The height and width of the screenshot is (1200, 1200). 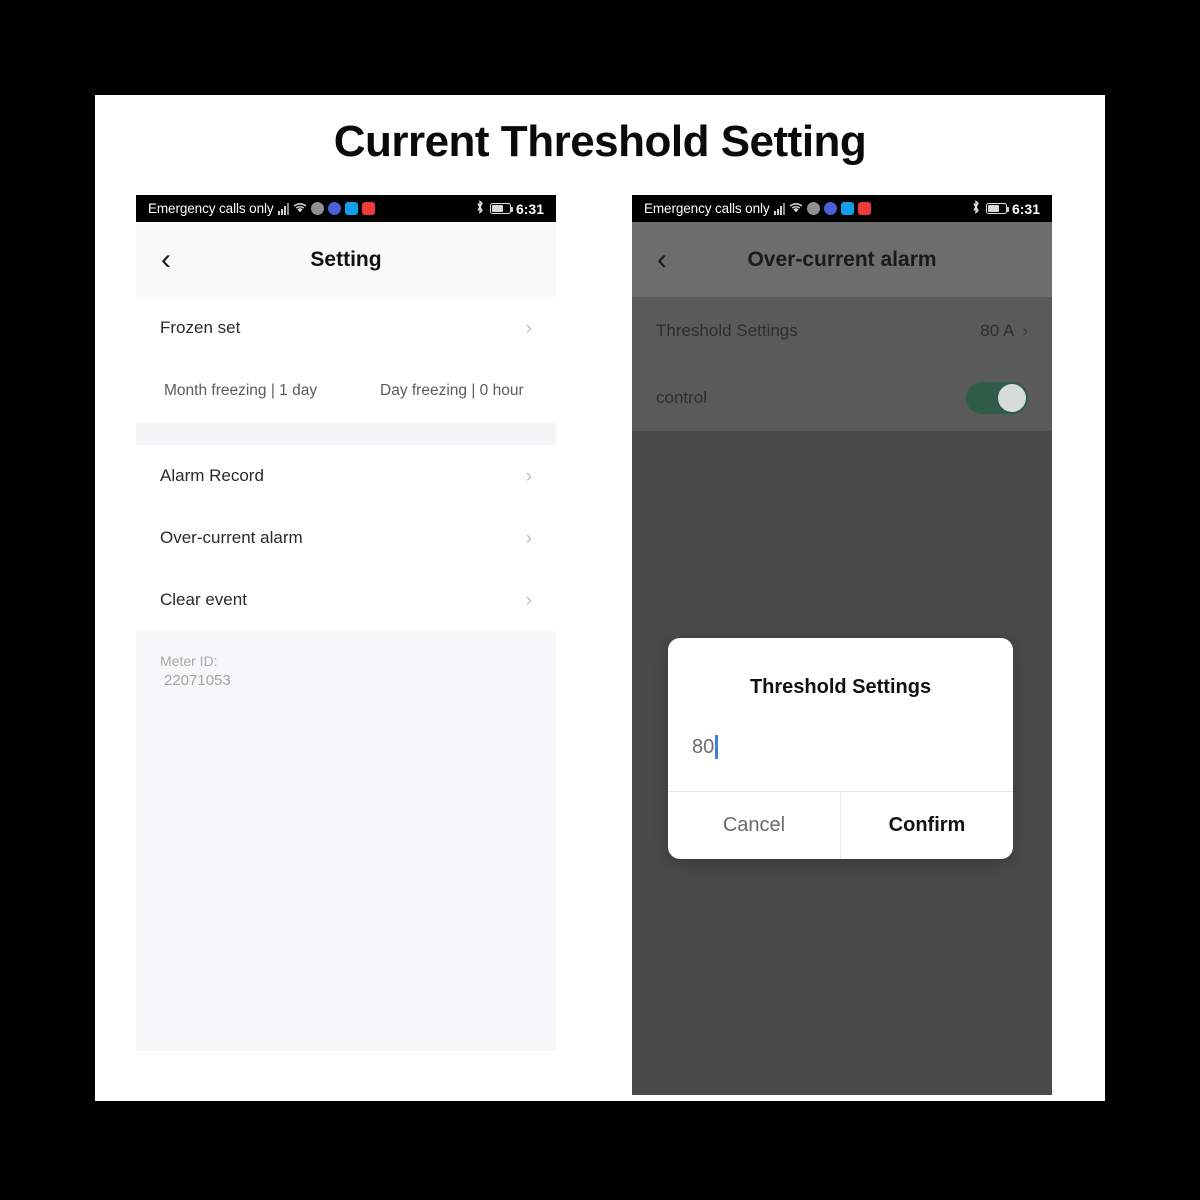 I want to click on list-item-label: Alarm Record, so click(x=212, y=475).